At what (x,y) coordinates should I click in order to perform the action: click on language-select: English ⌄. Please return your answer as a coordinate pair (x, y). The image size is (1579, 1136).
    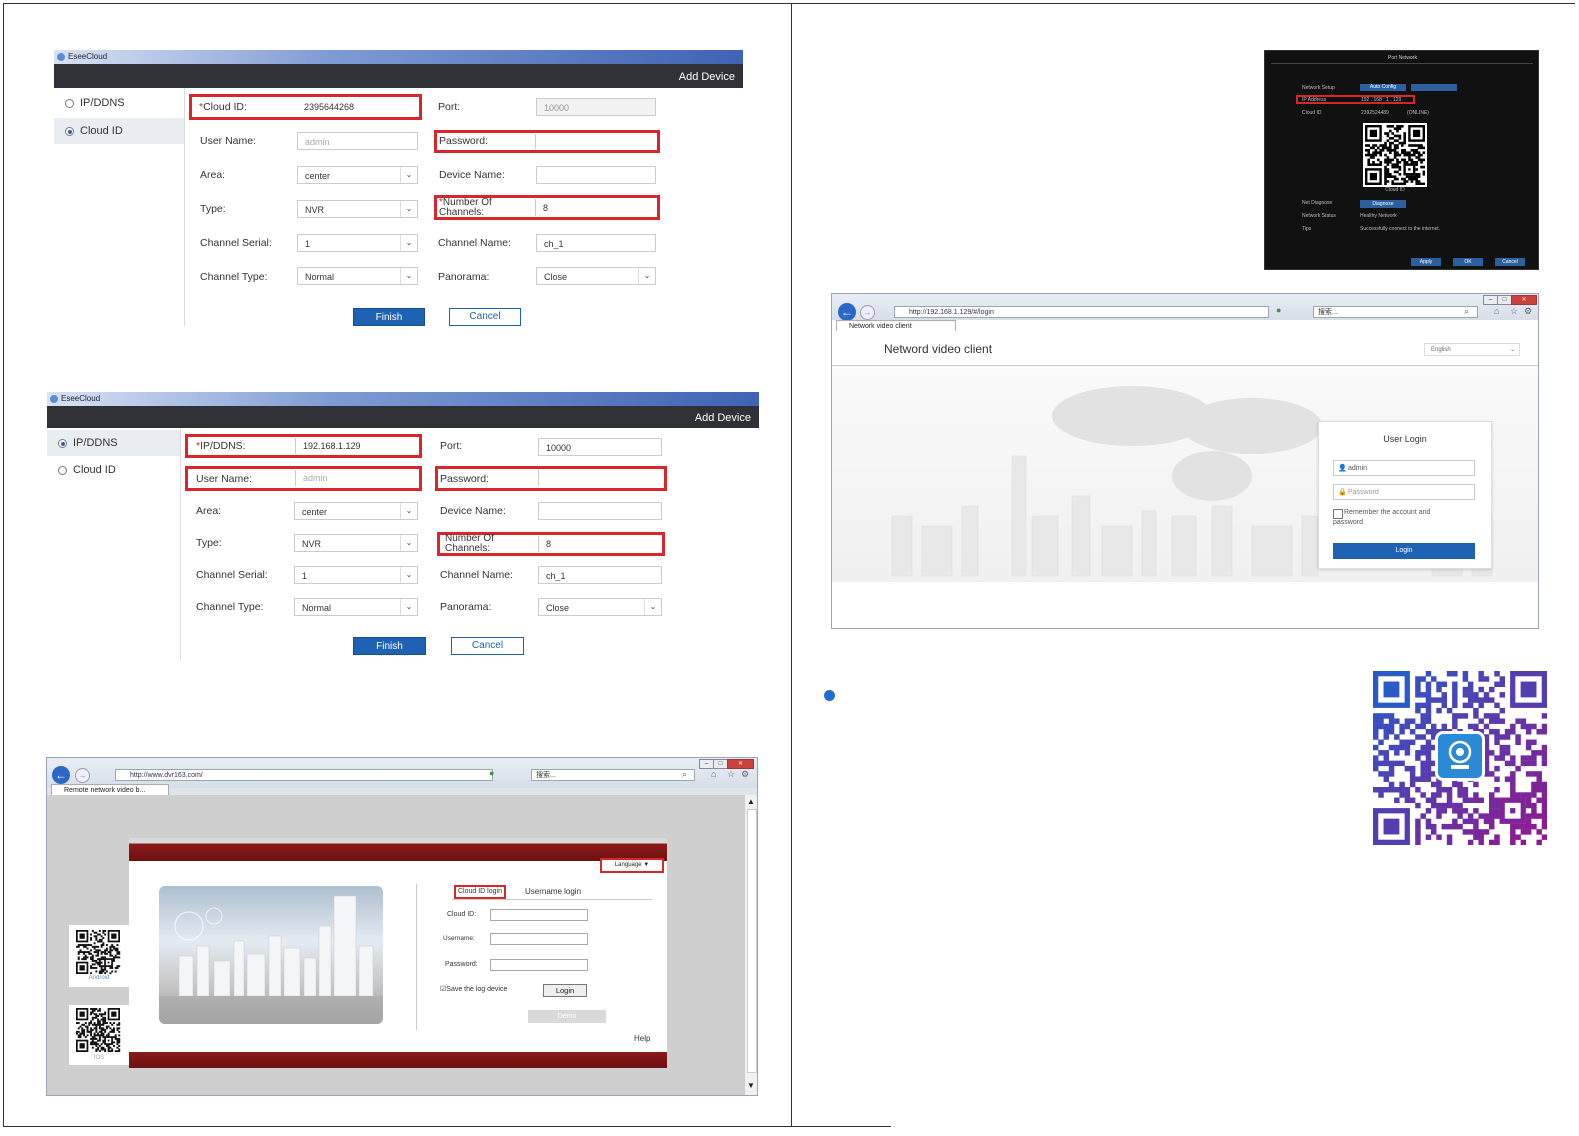
    Looking at the image, I should click on (1472, 349).